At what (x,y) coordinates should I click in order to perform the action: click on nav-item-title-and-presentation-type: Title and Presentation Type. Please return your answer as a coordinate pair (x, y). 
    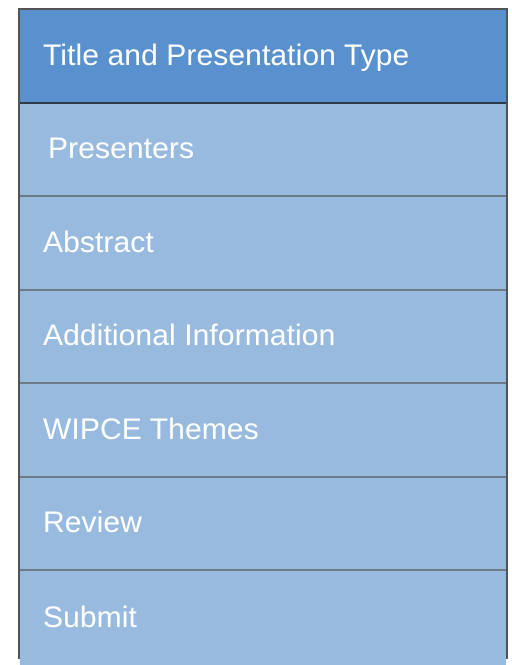
    Looking at the image, I should click on (263, 57).